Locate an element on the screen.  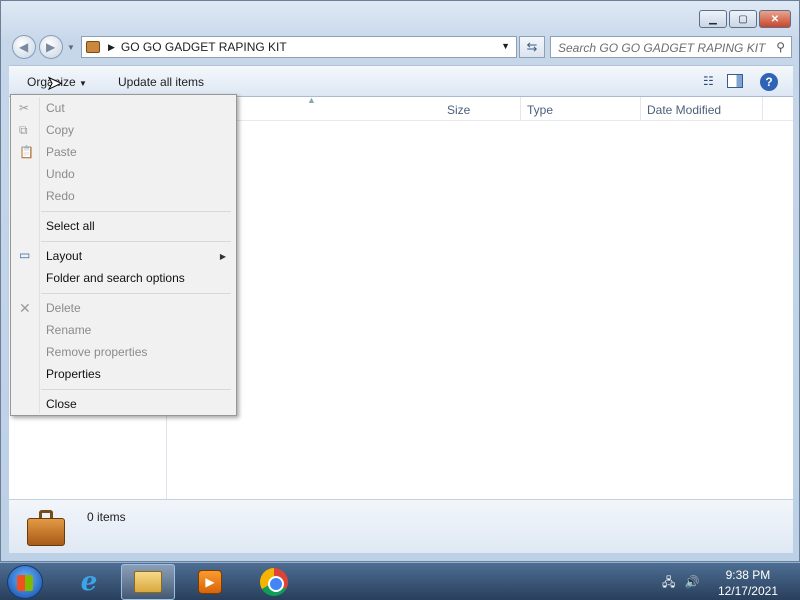
taskbar-windows-explorer is located at coordinates (148, 582).